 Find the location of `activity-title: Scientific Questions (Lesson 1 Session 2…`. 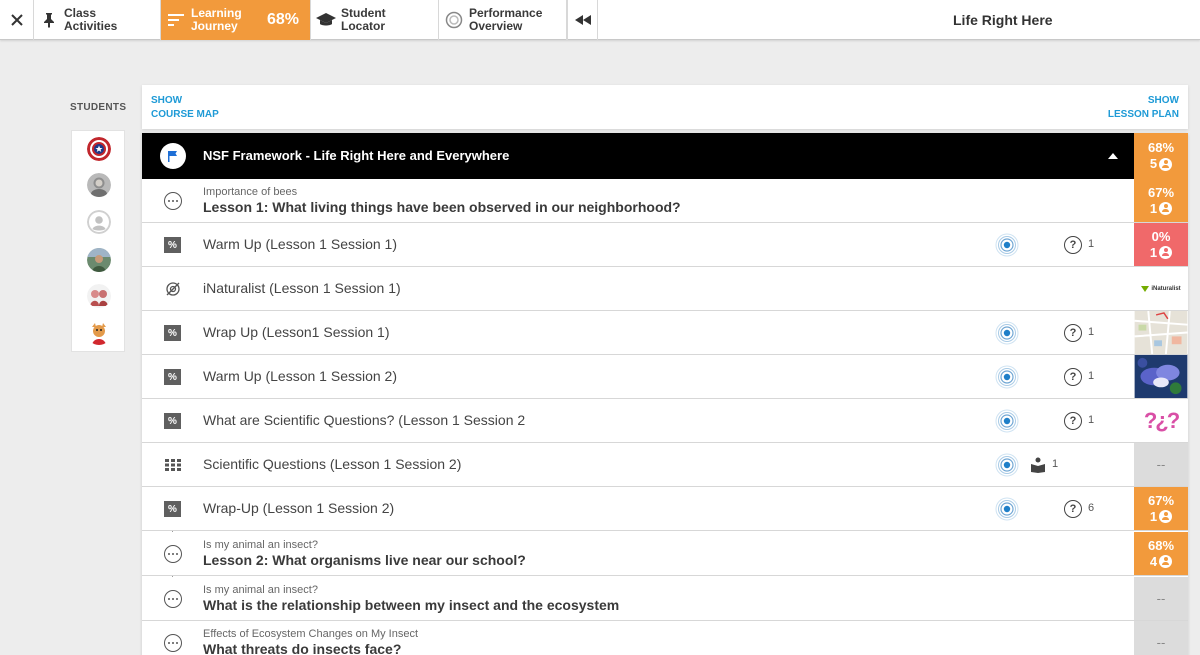

activity-title: Scientific Questions (Lesson 1 Session 2… is located at coordinates (332, 464).